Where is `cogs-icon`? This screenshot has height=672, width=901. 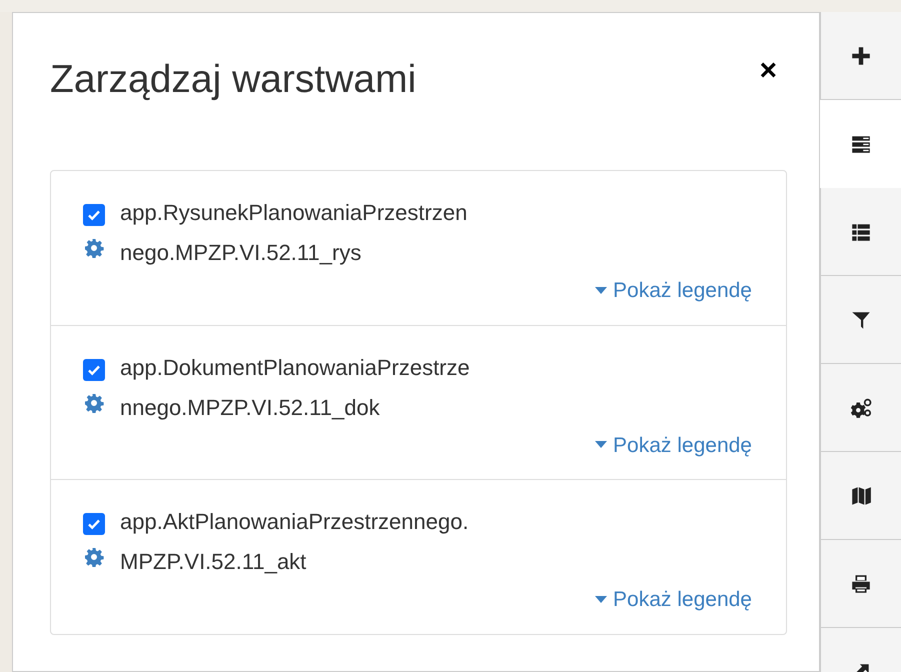
cogs-icon is located at coordinates (861, 407).